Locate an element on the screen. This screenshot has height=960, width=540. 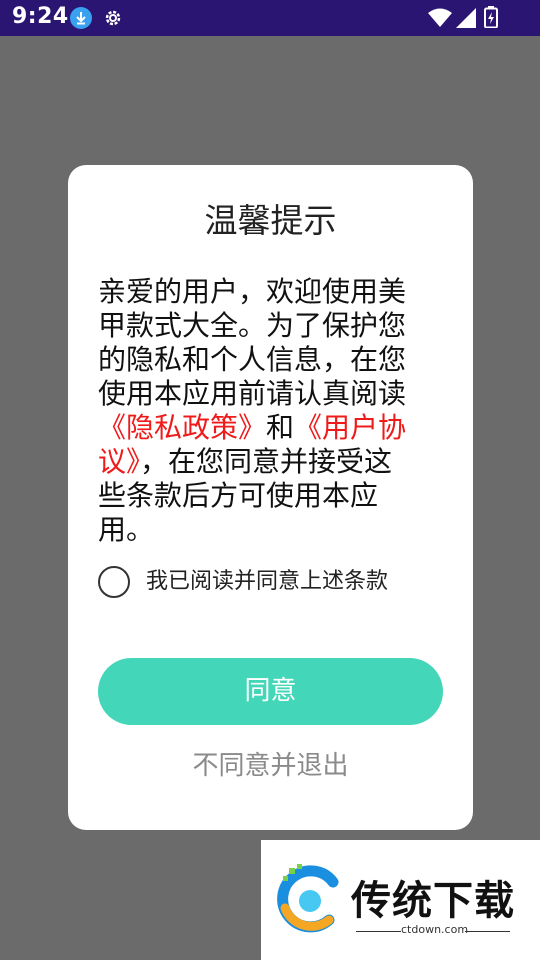
dialog-title: 温馨提示 is located at coordinates (270, 220).